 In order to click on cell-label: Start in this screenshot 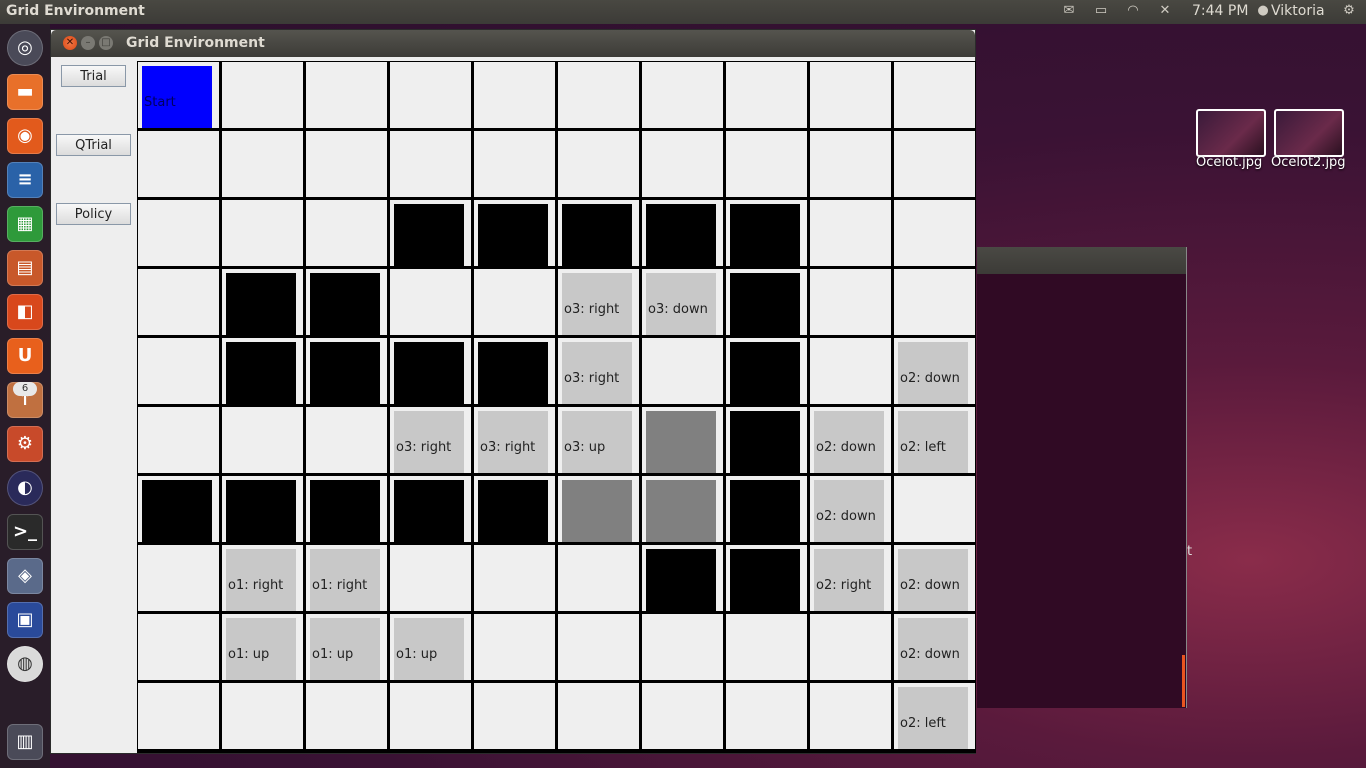, I will do `click(160, 102)`.